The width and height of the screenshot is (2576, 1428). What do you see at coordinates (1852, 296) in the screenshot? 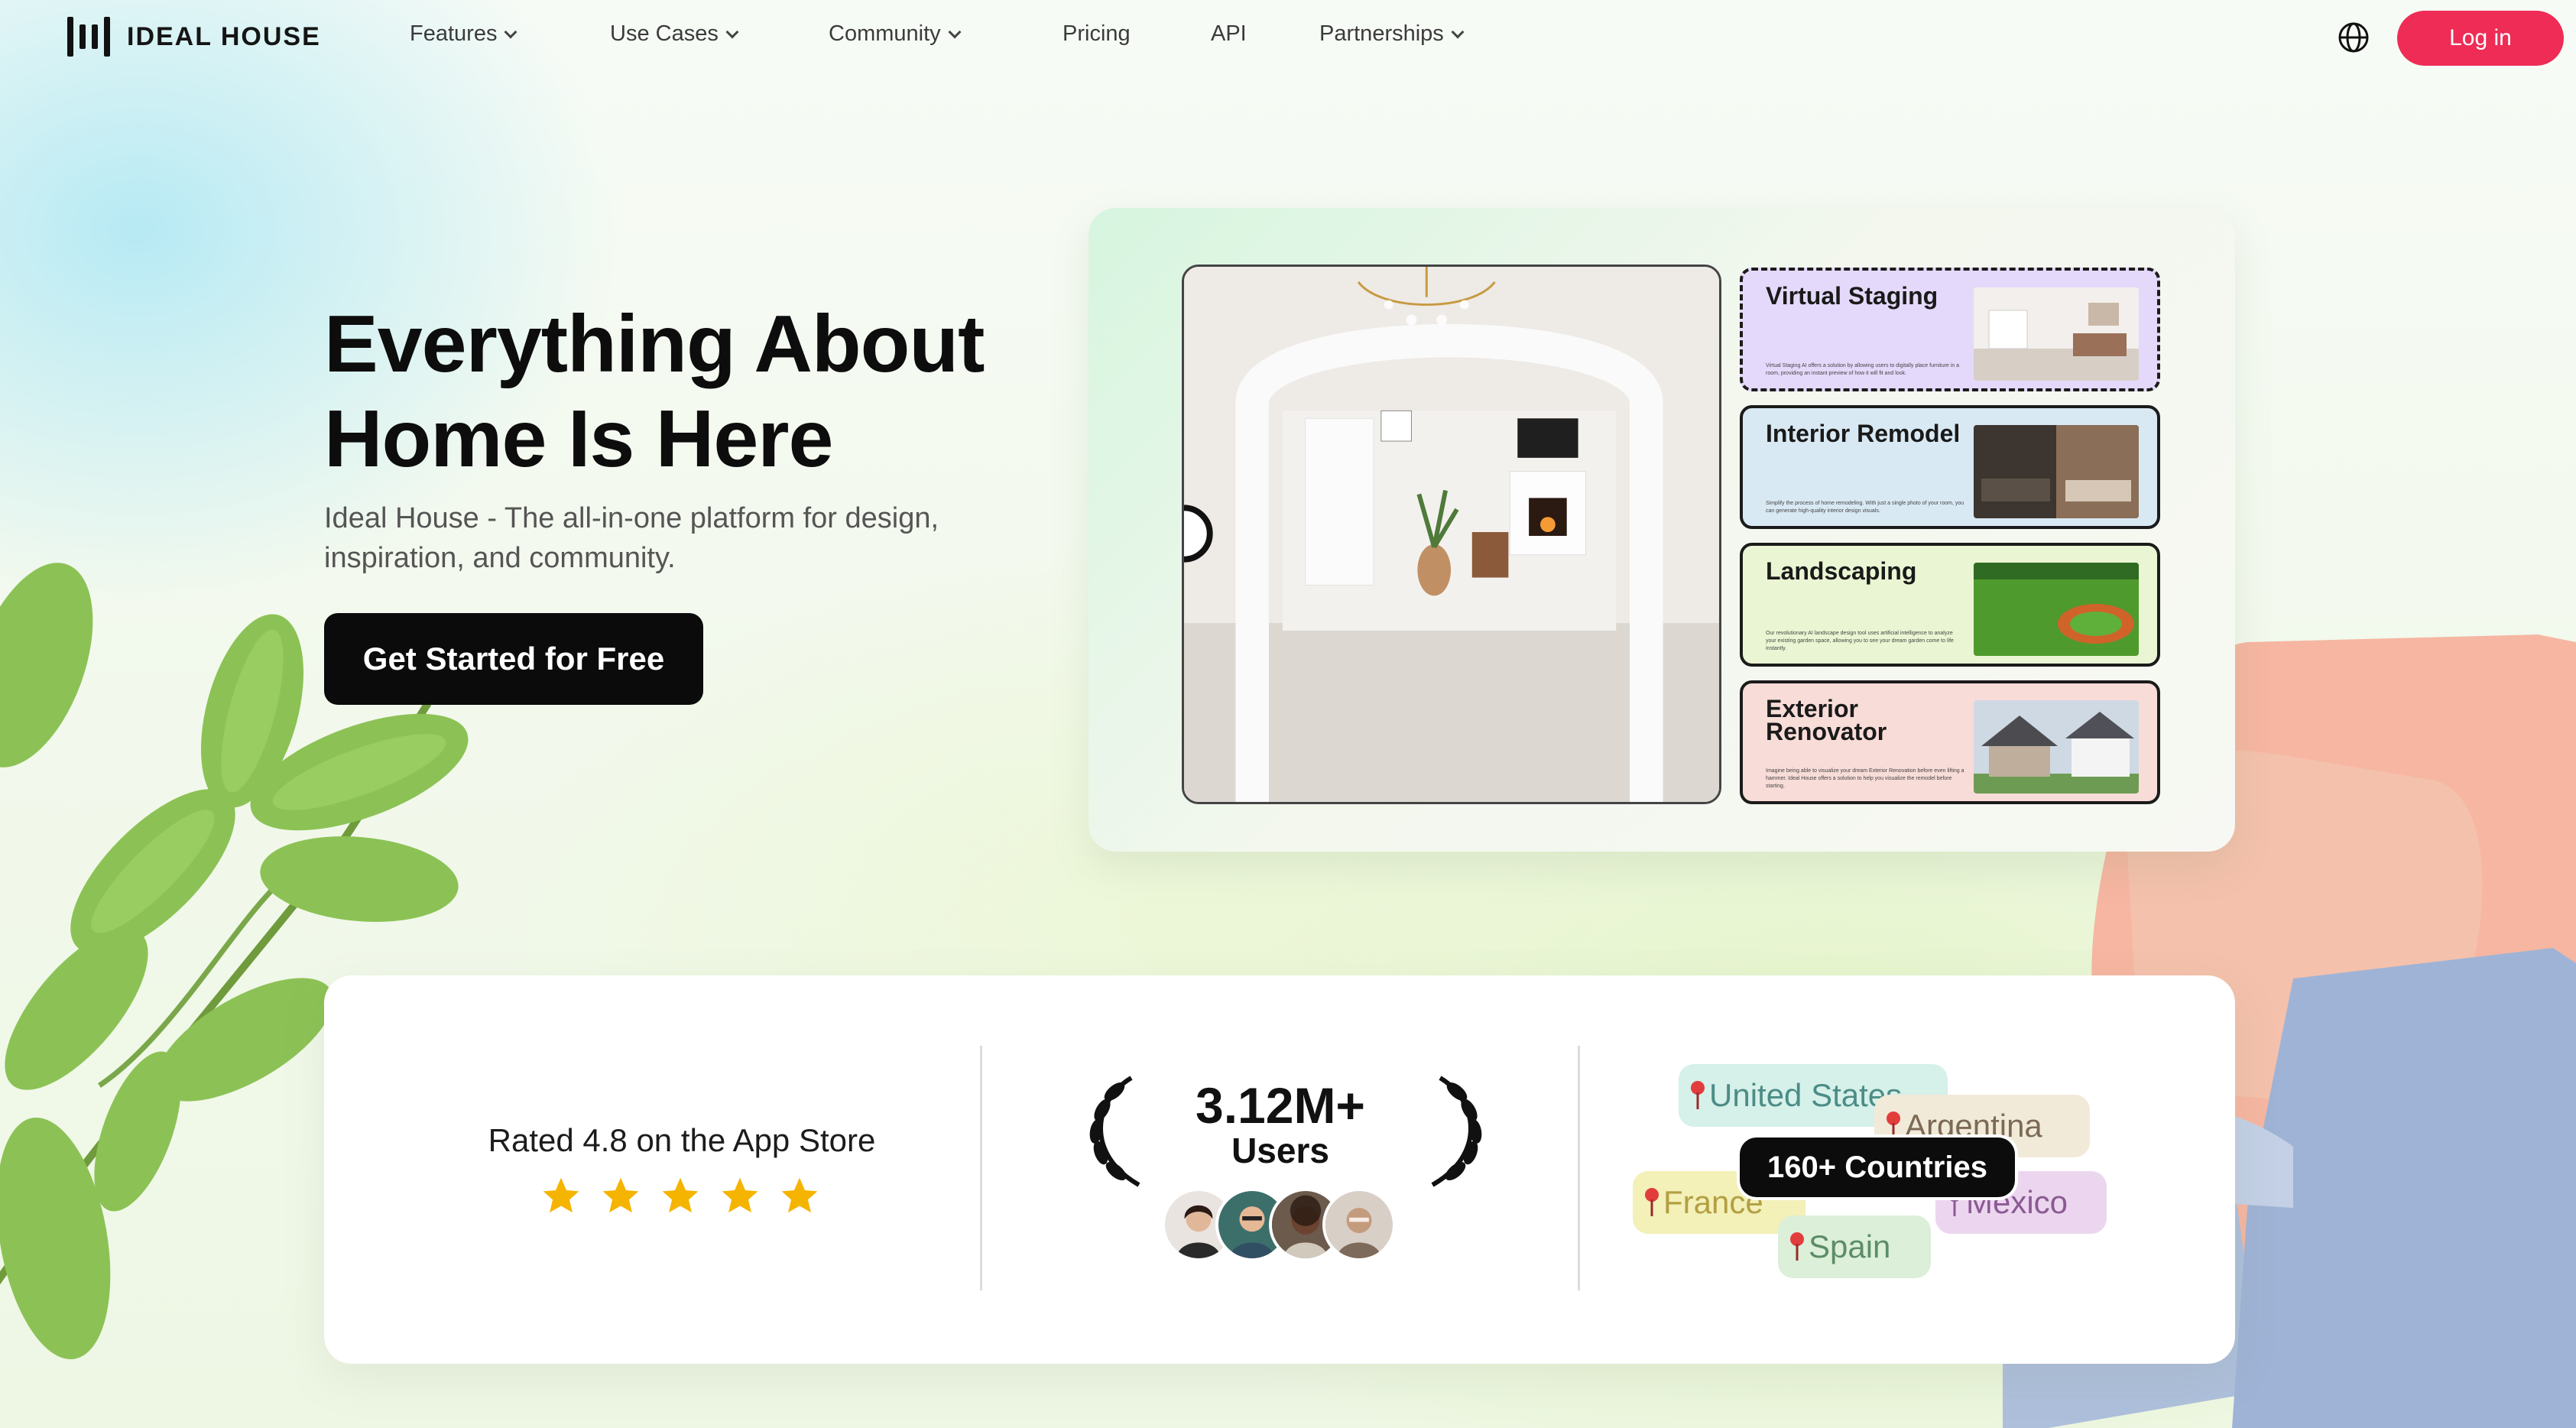
I see `card-title: Virtual Staging` at bounding box center [1852, 296].